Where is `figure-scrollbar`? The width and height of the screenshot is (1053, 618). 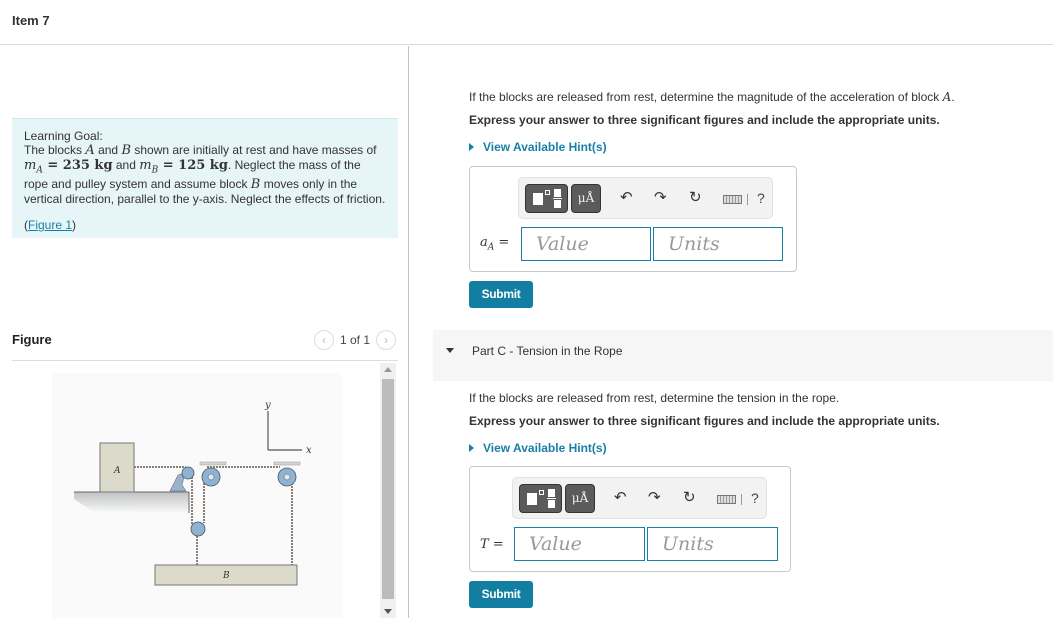
figure-scrollbar is located at coordinates (388, 490).